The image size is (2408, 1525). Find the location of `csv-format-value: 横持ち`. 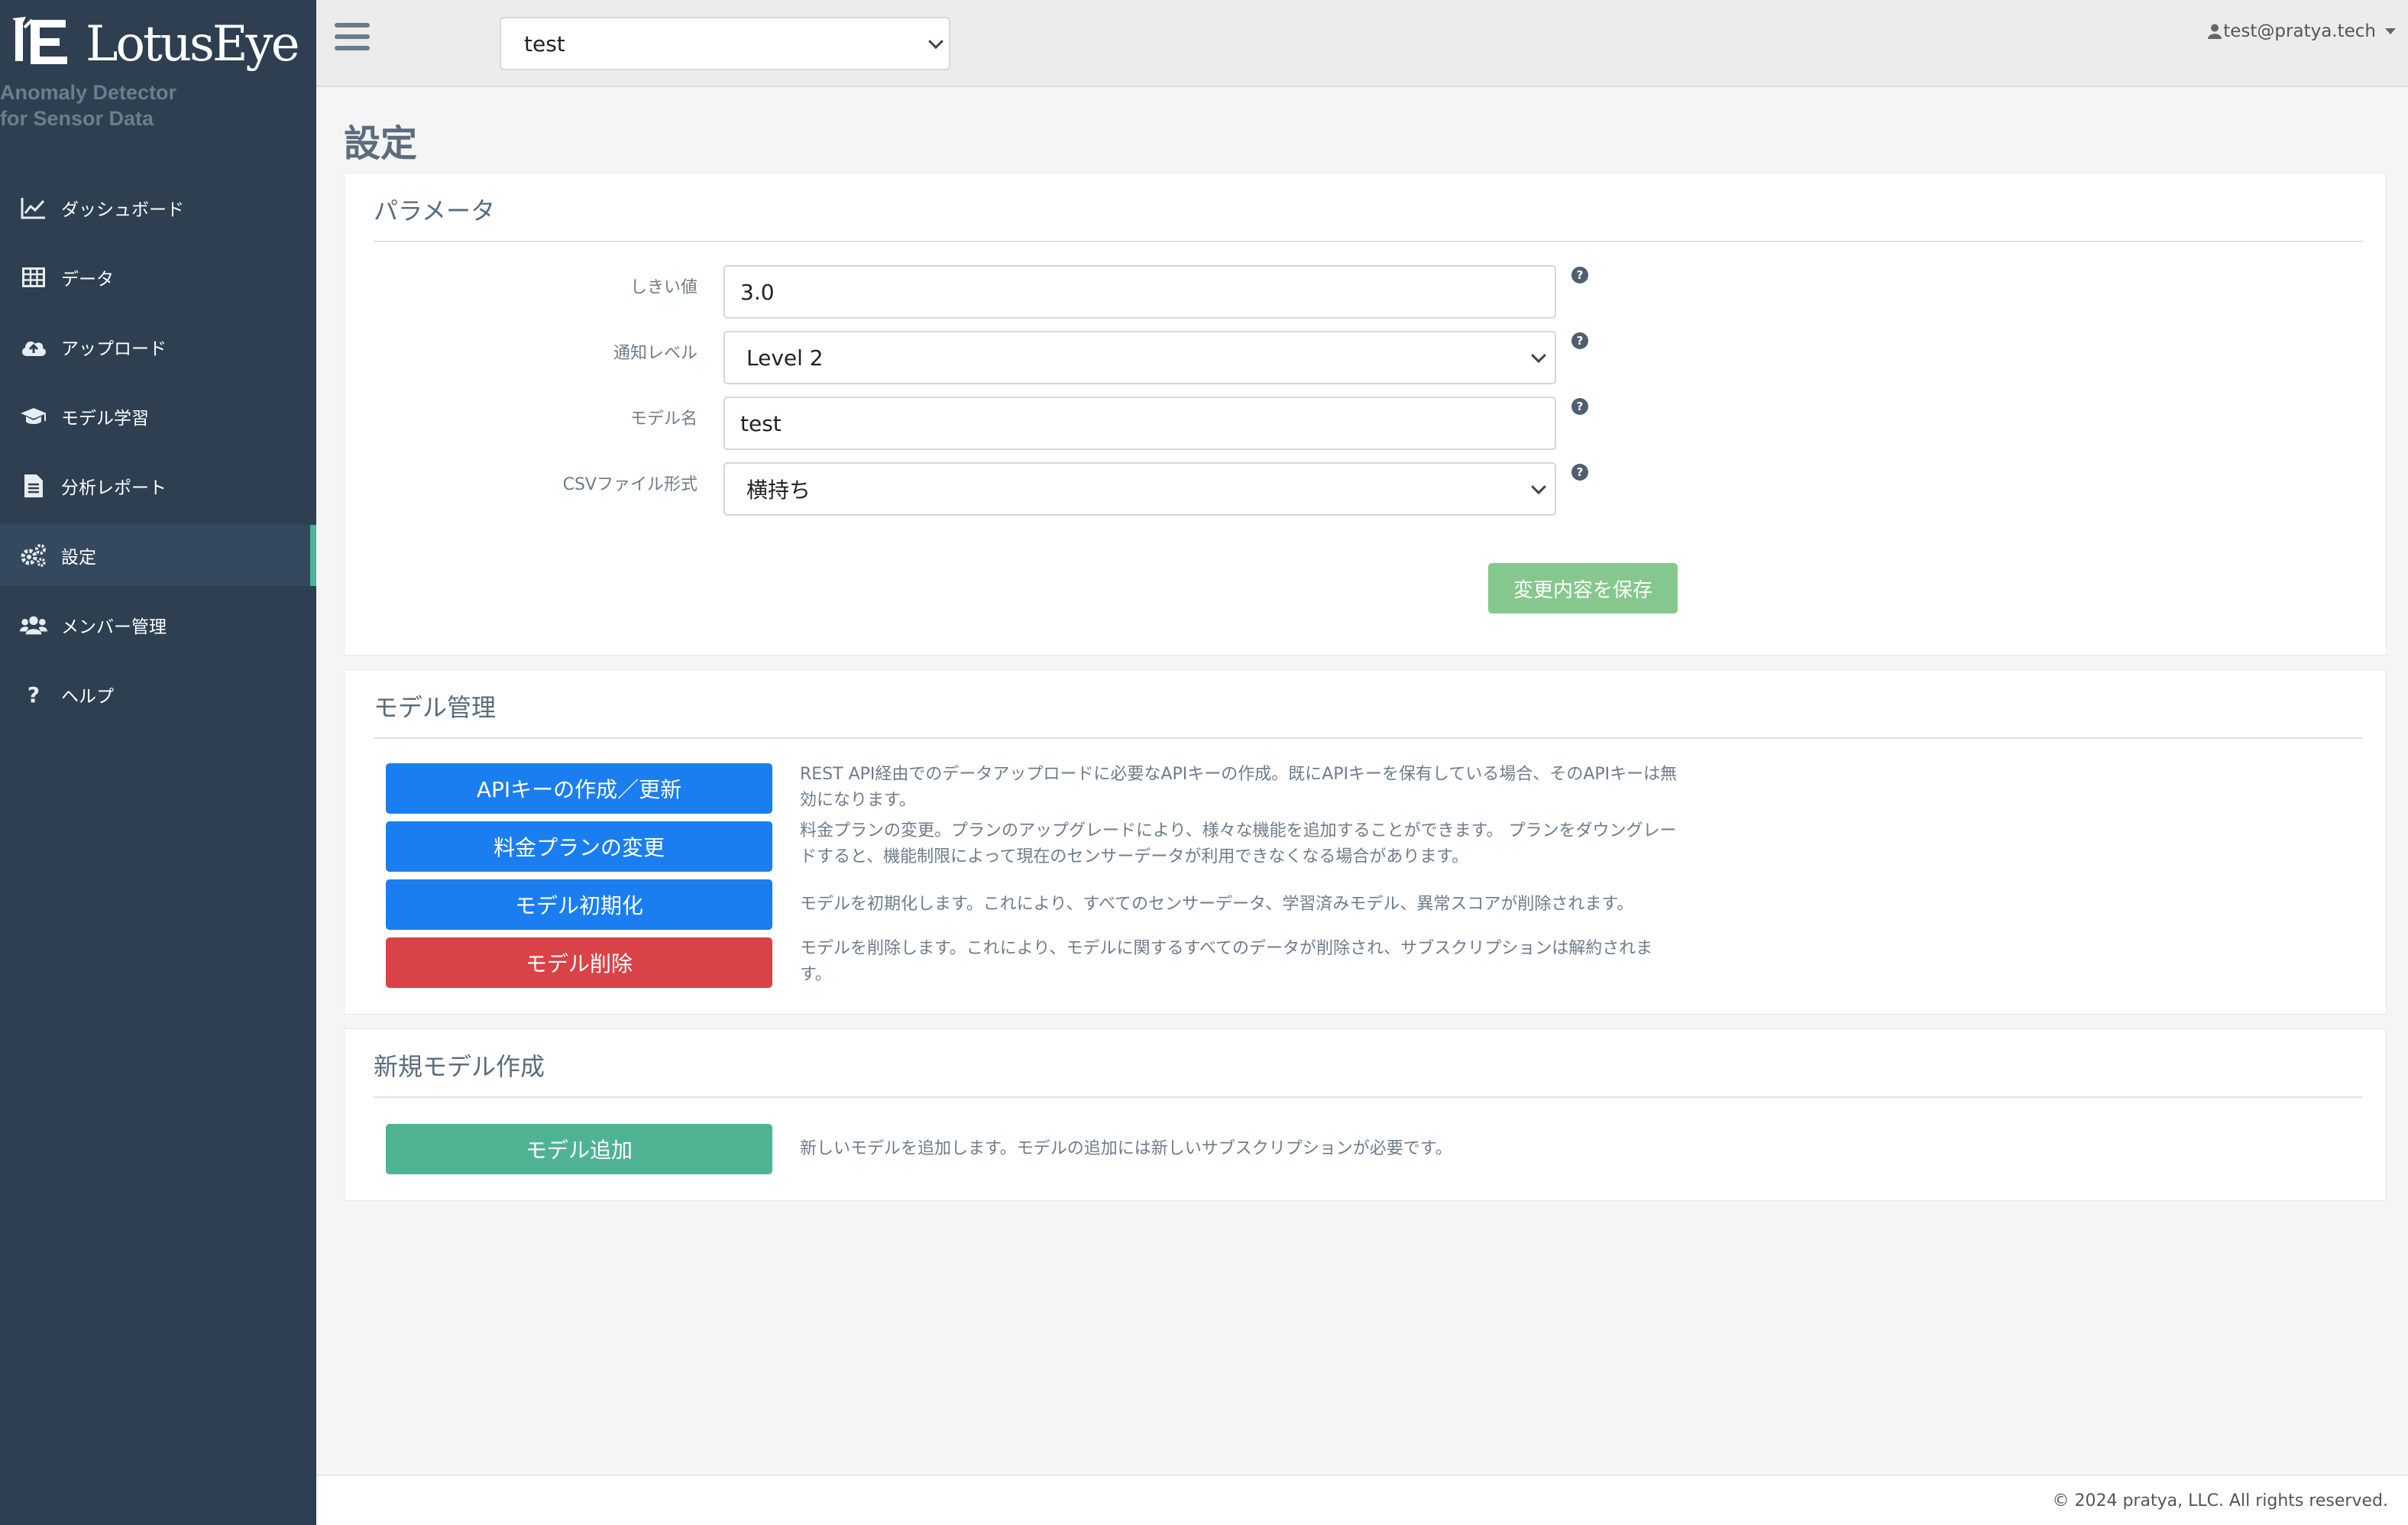

csv-format-value: 横持ち is located at coordinates (778, 491).